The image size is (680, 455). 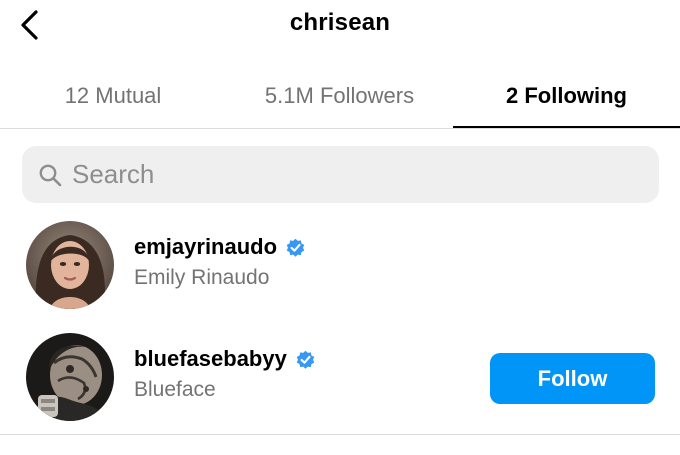 I want to click on tab-divider, so click(x=340, y=128).